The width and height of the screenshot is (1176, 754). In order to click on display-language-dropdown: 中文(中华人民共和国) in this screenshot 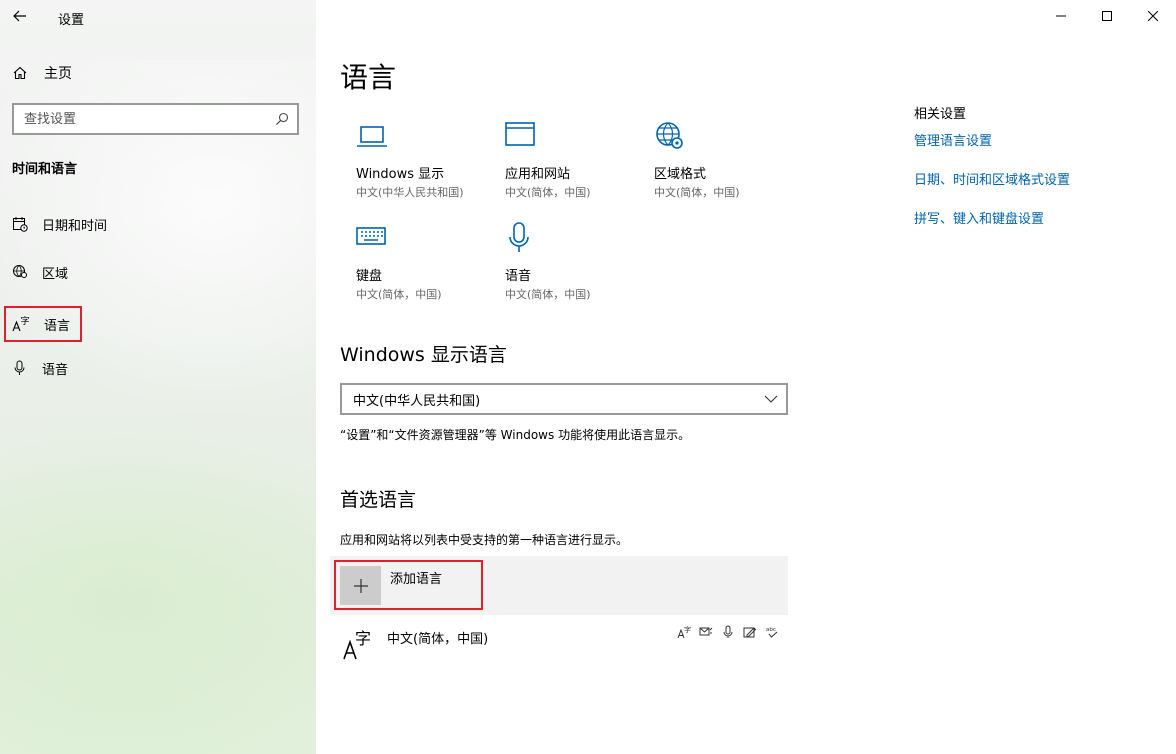, I will do `click(564, 399)`.